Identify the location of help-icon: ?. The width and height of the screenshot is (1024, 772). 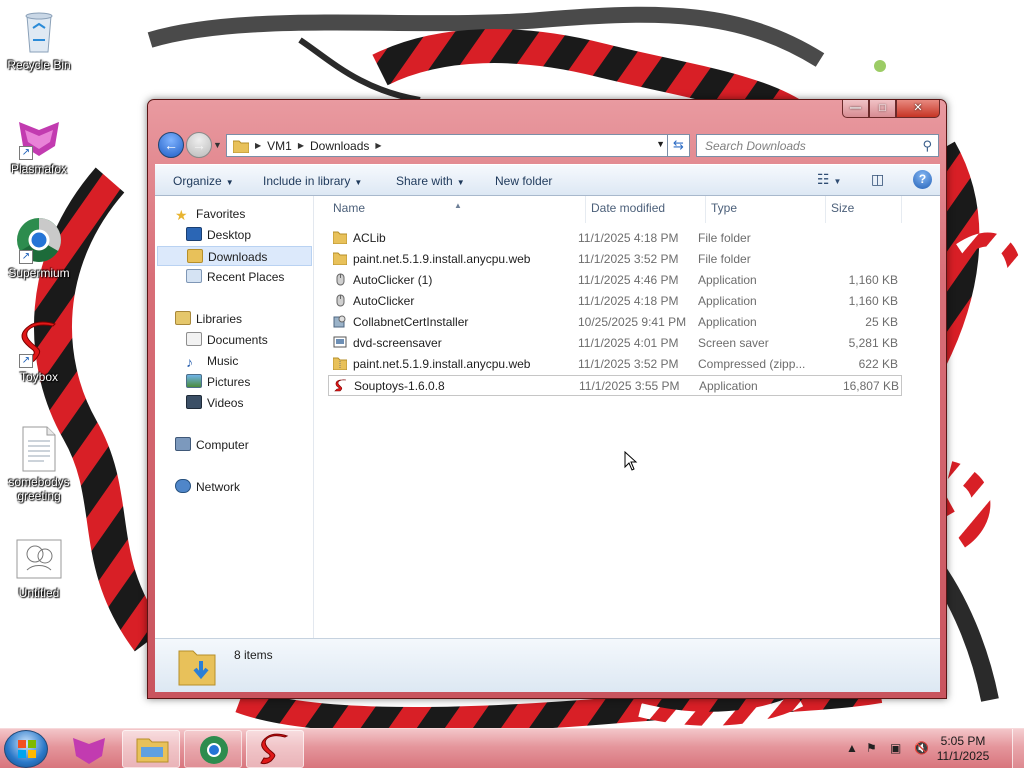
(922, 179).